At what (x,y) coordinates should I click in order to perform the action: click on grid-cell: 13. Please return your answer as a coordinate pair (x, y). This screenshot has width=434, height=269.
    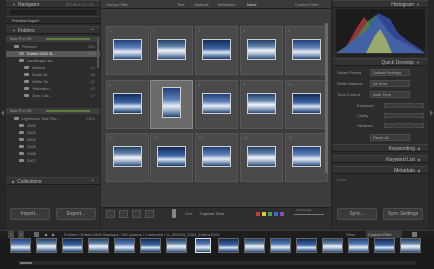
    Looking at the image, I should click on (216, 157).